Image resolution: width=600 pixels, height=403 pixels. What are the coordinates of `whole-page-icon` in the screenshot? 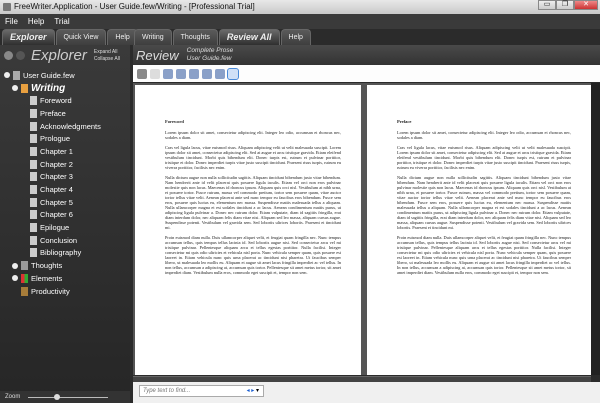 It's located at (220, 73).